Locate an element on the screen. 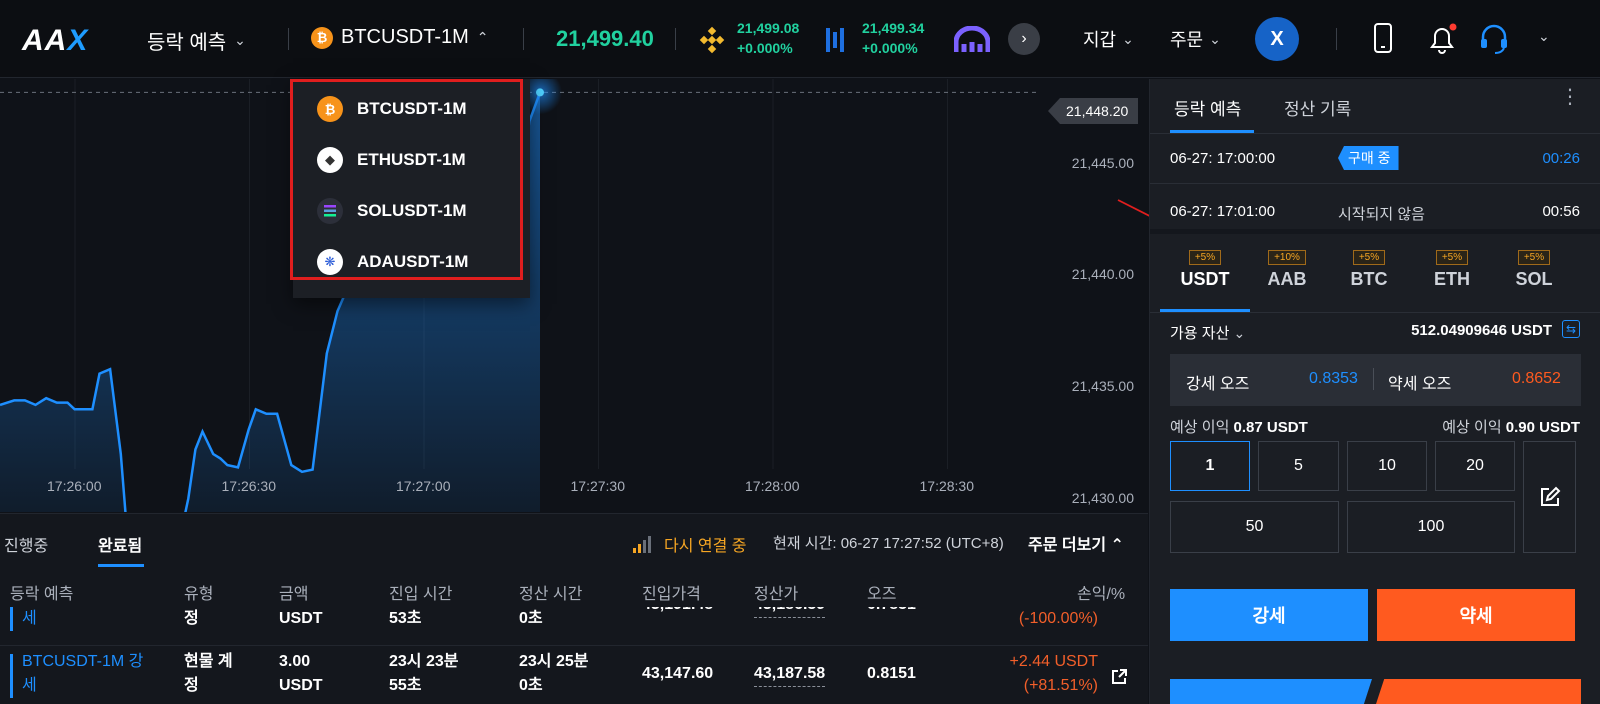  round2-timer: 00:56 is located at coordinates (1561, 211).